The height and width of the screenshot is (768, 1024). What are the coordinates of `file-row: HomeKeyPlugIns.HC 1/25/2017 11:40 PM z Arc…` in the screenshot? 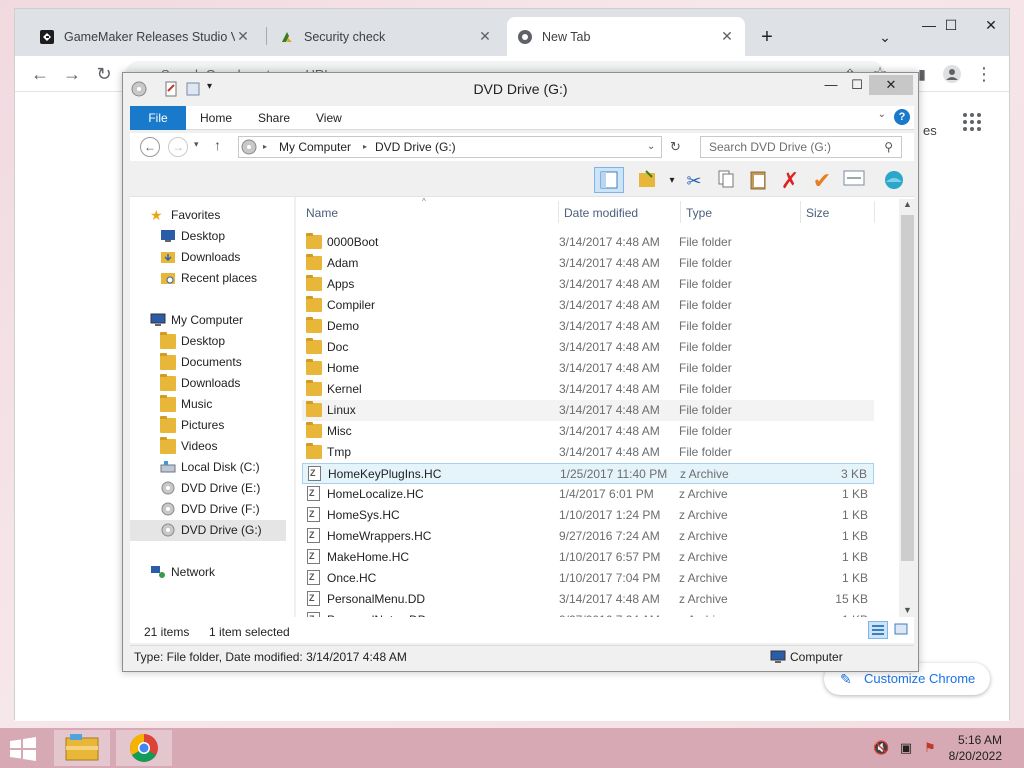 It's located at (588, 473).